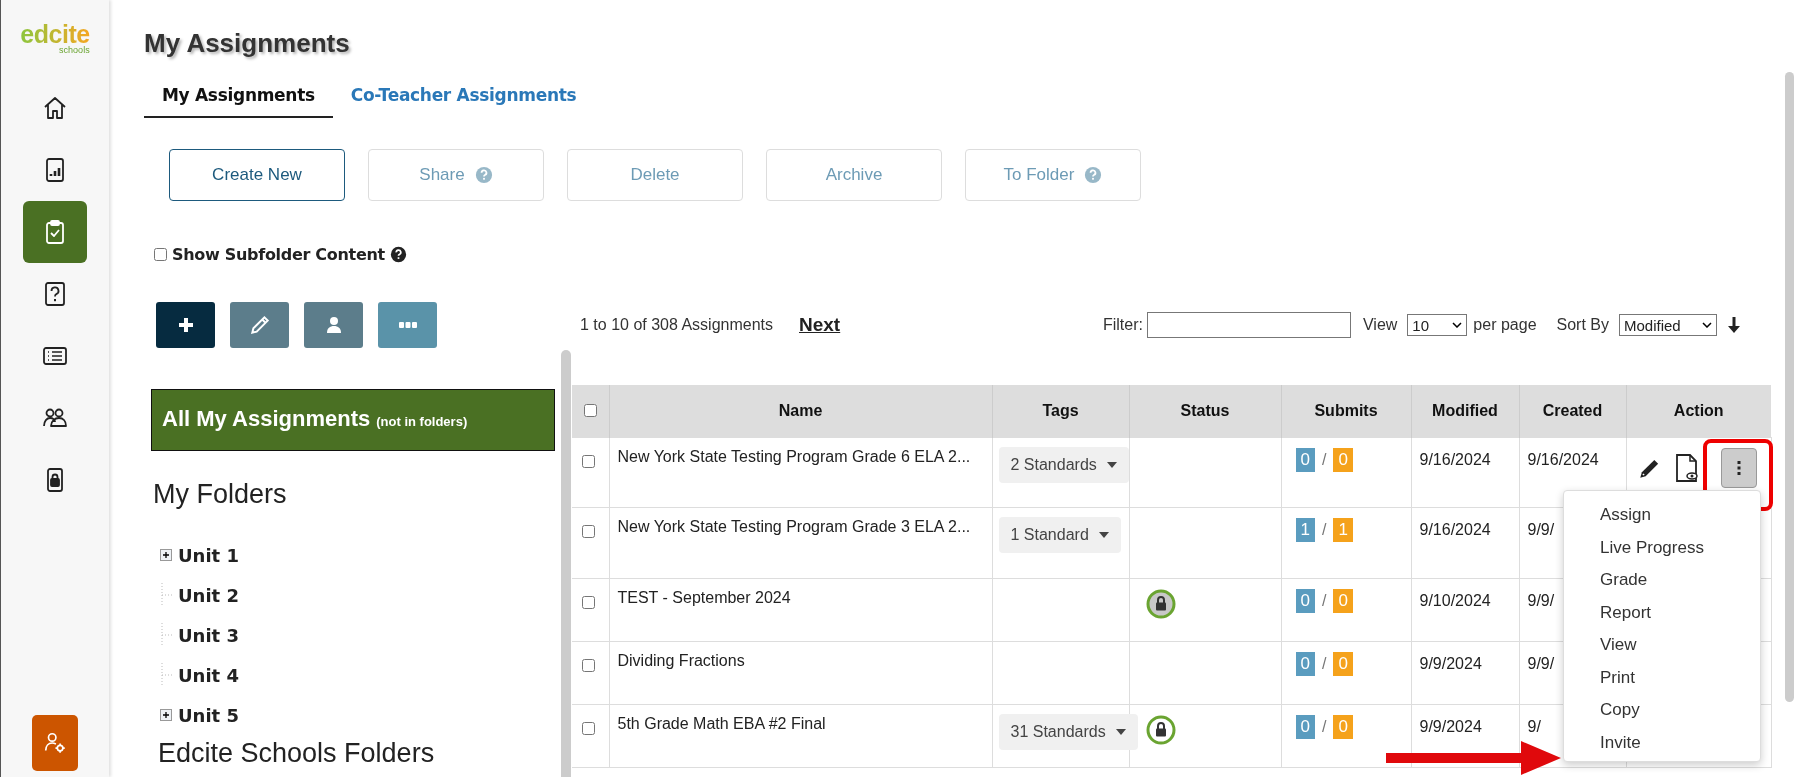  What do you see at coordinates (1205, 411) in the screenshot?
I see `column-header: Status` at bounding box center [1205, 411].